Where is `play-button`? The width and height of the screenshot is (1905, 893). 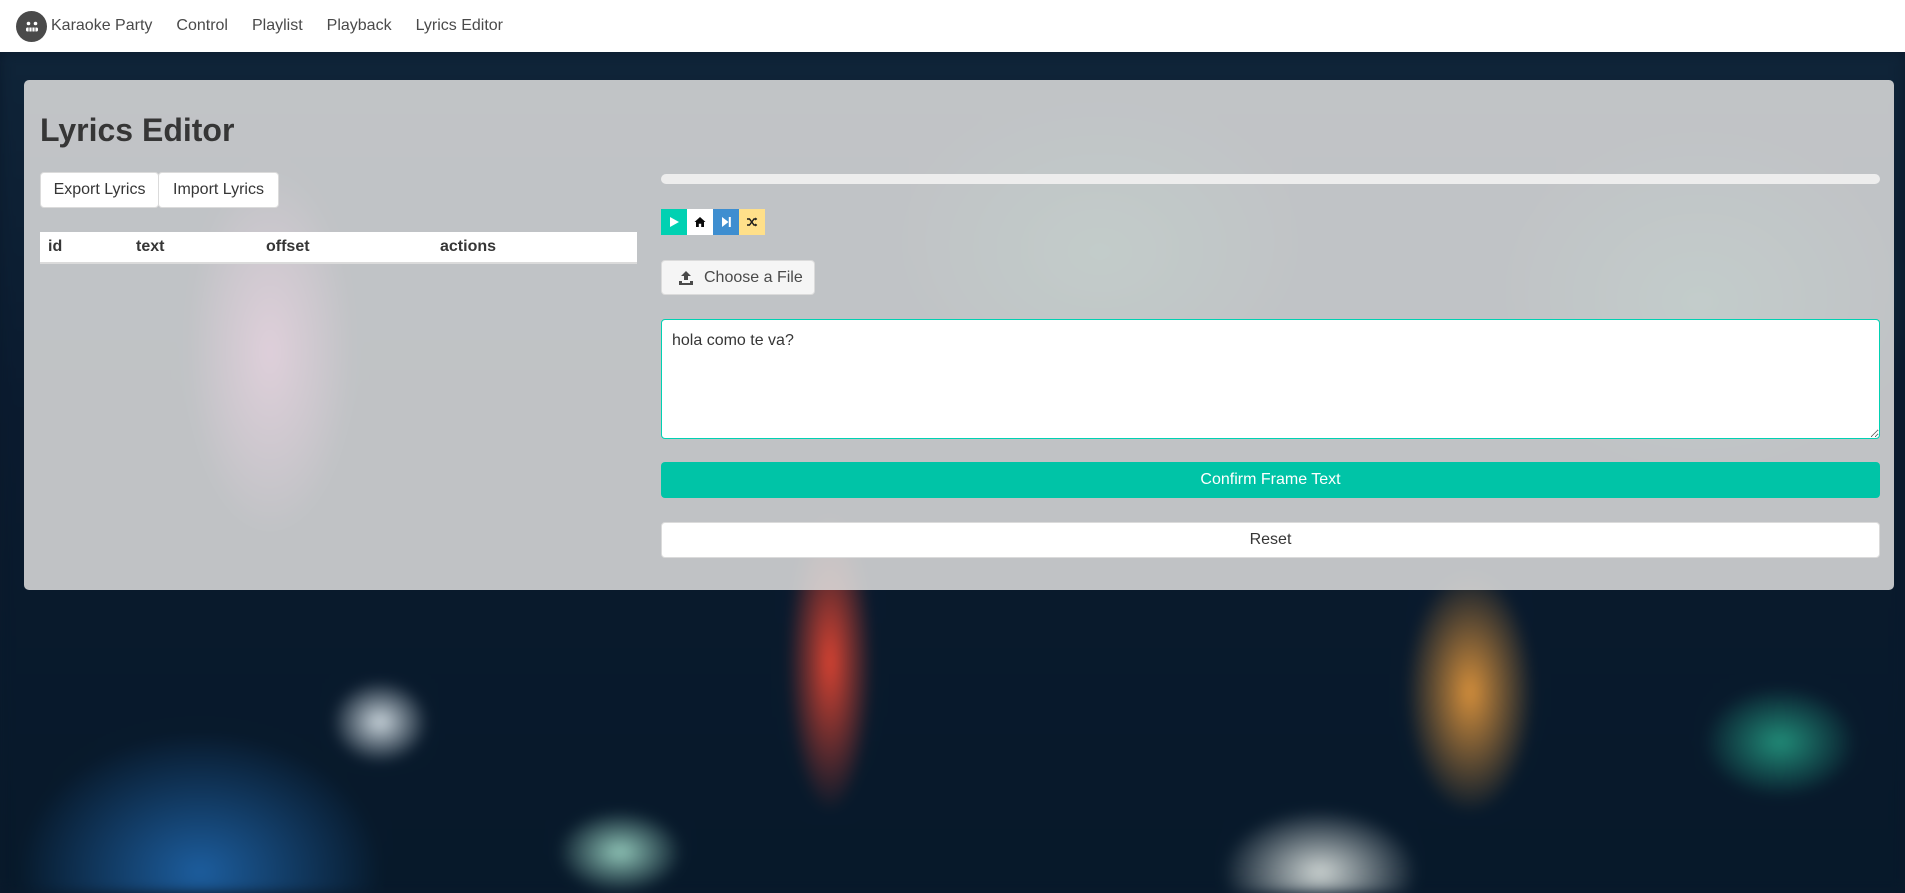 play-button is located at coordinates (674, 222).